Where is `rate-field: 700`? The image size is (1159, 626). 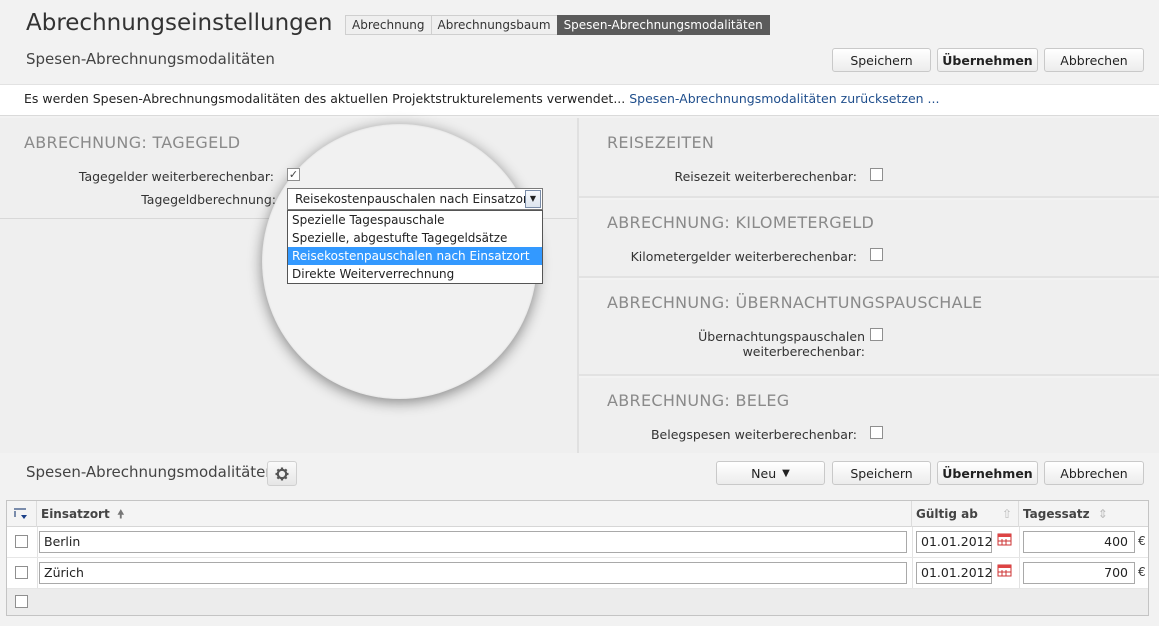
rate-field: 700 is located at coordinates (1079, 573).